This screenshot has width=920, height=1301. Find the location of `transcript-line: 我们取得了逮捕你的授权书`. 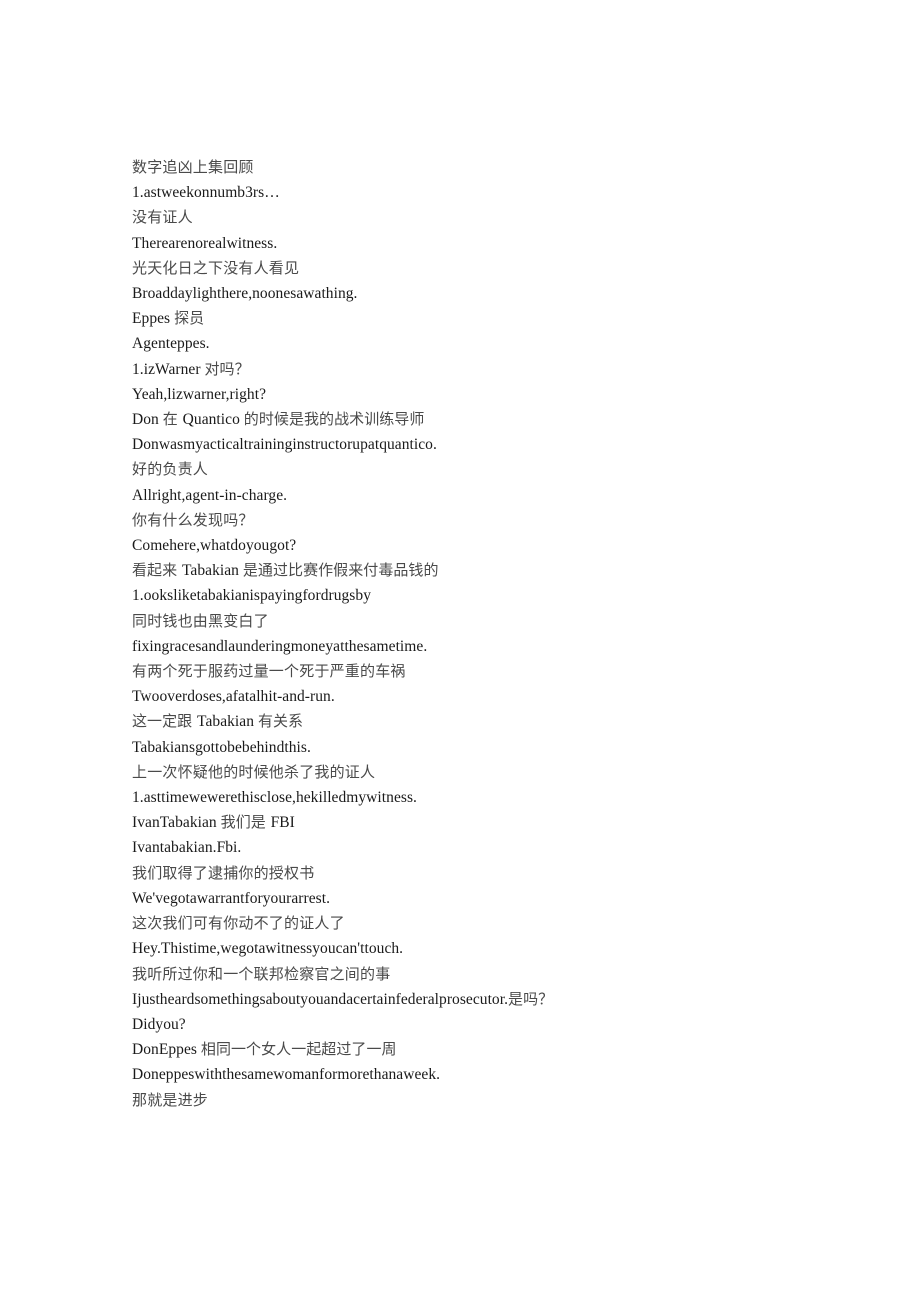

transcript-line: 我们取得了逮捕你的授权书 is located at coordinates (223, 872).